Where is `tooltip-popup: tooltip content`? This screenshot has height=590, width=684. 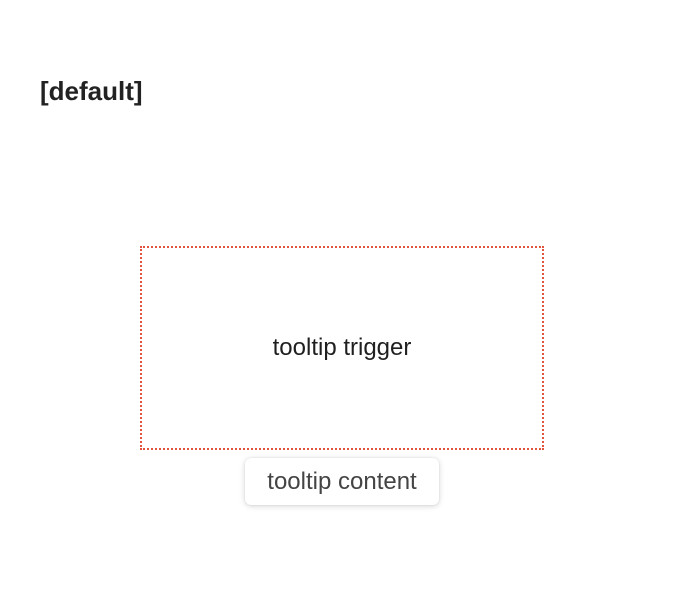
tooltip-popup: tooltip content is located at coordinates (342, 481).